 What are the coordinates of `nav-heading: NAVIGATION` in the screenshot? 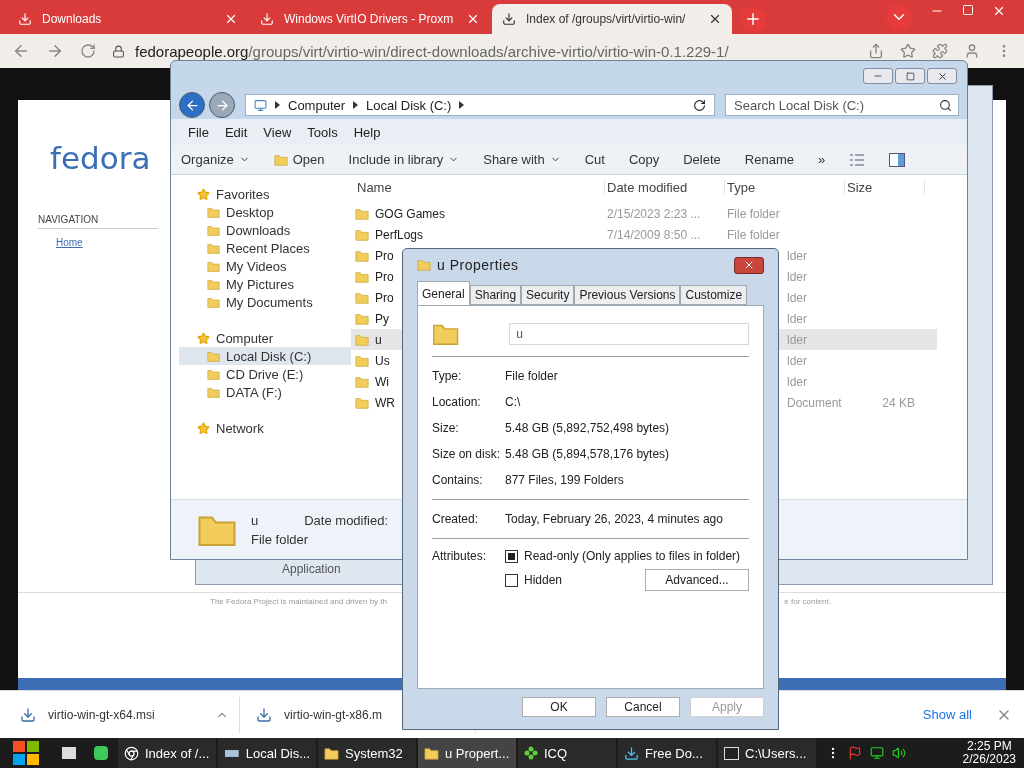 It's located at (98, 221).